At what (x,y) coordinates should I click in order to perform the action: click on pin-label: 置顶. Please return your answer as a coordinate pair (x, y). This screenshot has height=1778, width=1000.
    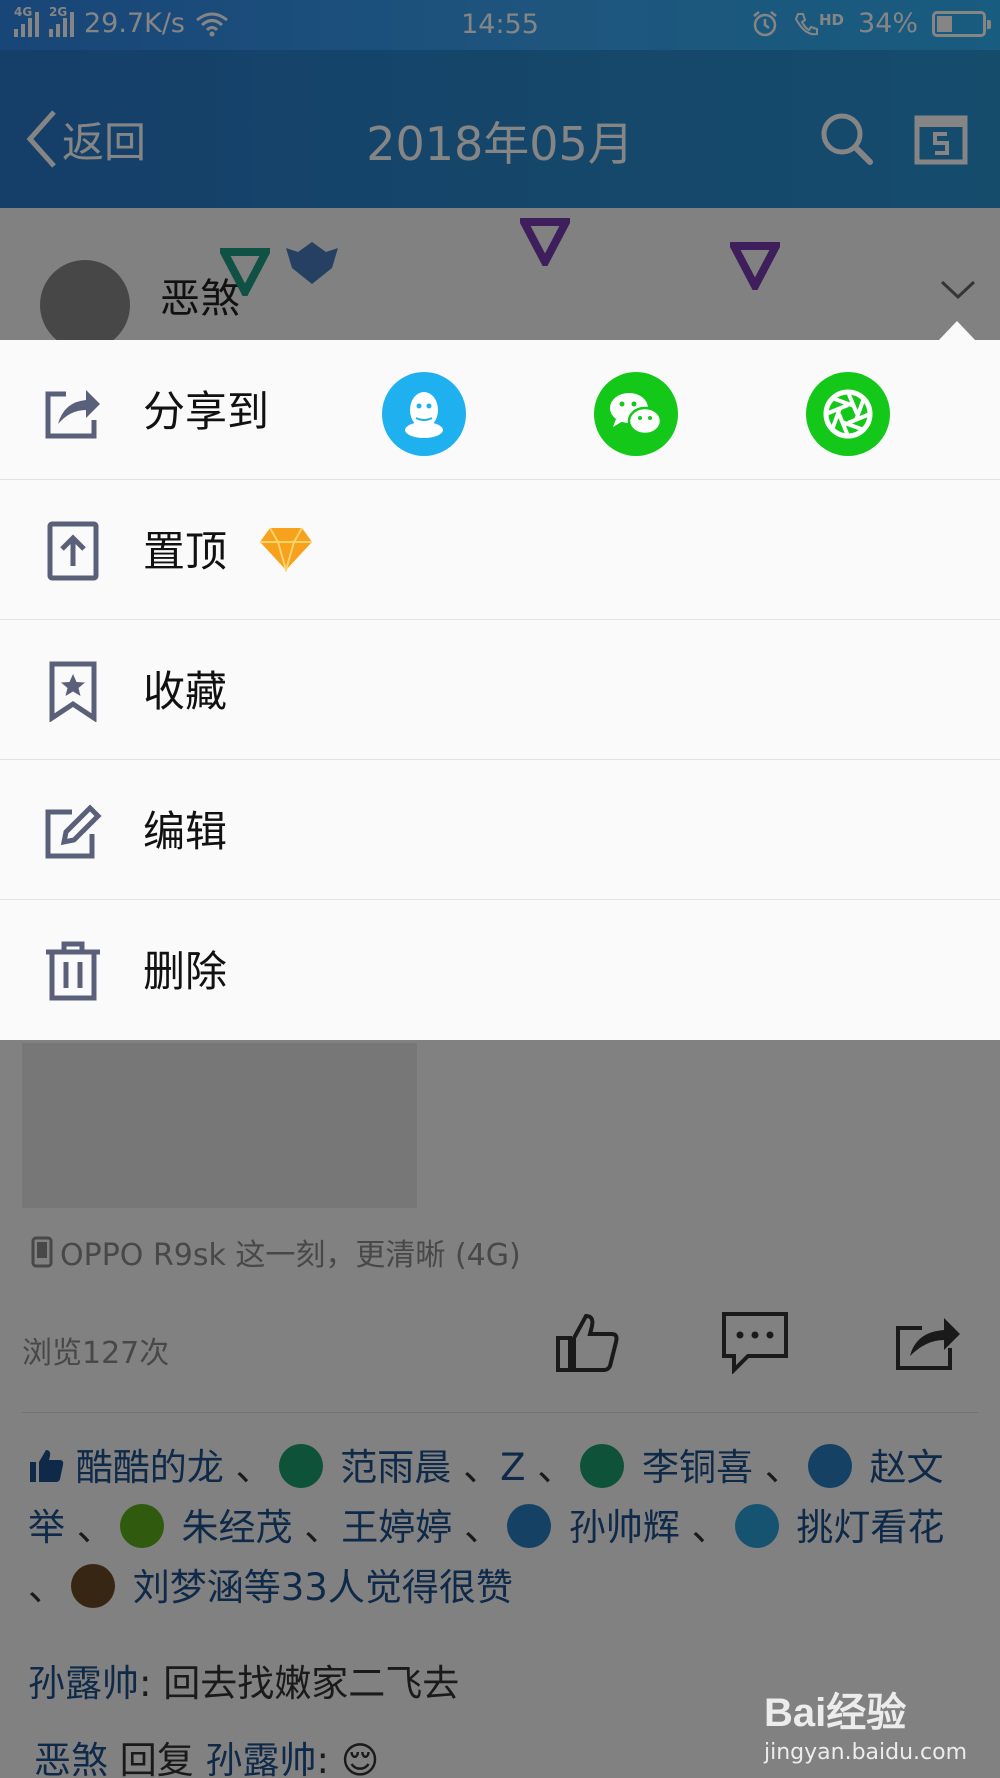
    Looking at the image, I should click on (185, 551).